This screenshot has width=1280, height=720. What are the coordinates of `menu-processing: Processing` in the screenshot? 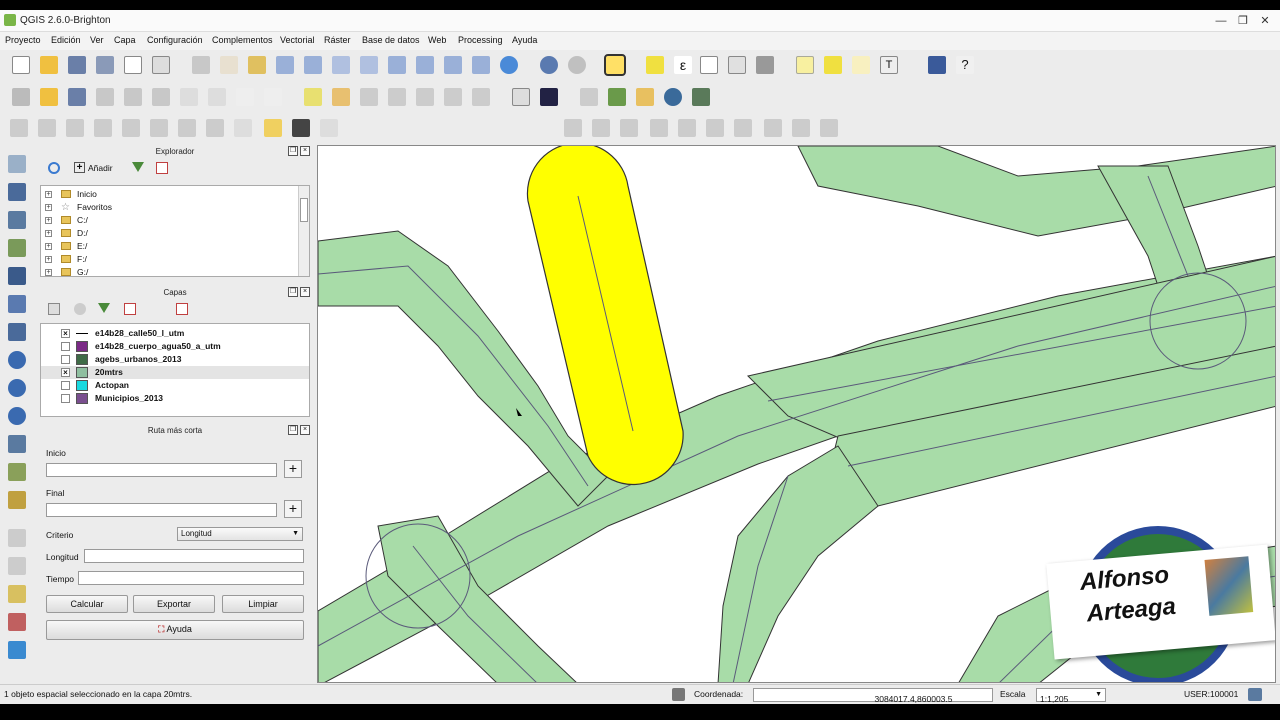 It's located at (480, 40).